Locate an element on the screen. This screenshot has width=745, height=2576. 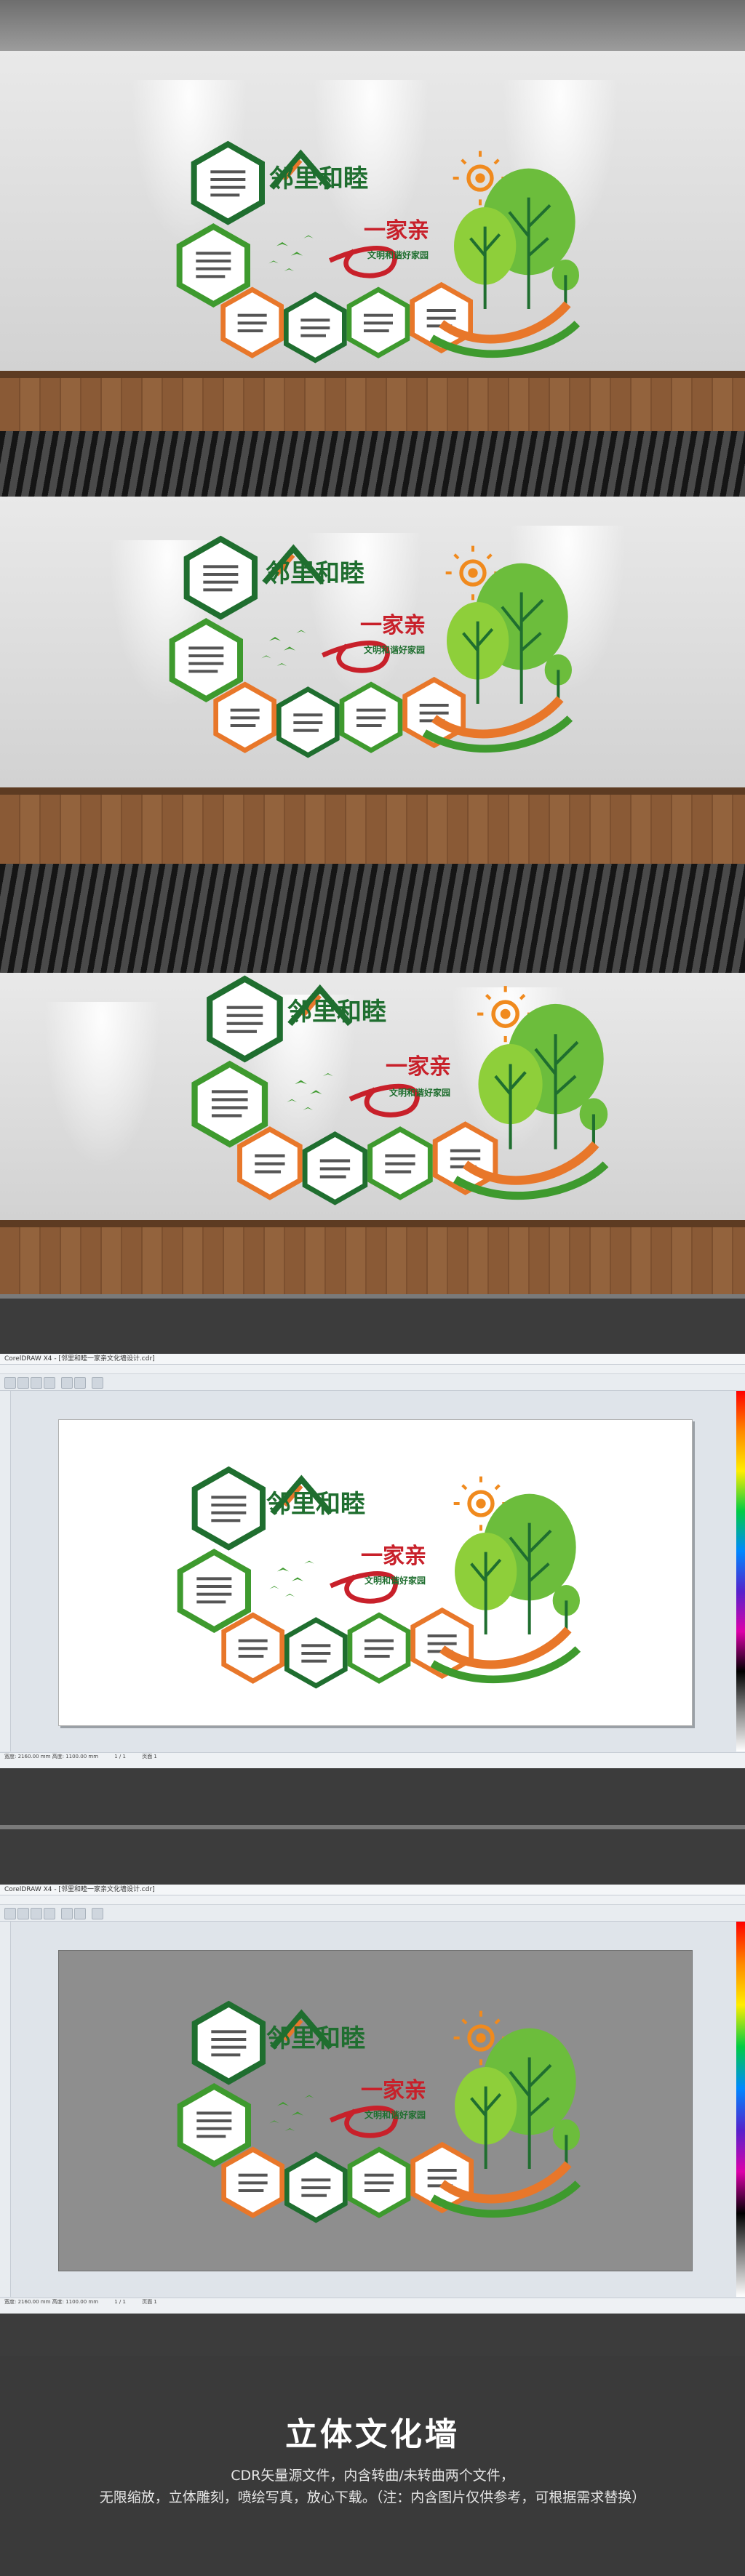
spotlight is located at coordinates (102, 1085).